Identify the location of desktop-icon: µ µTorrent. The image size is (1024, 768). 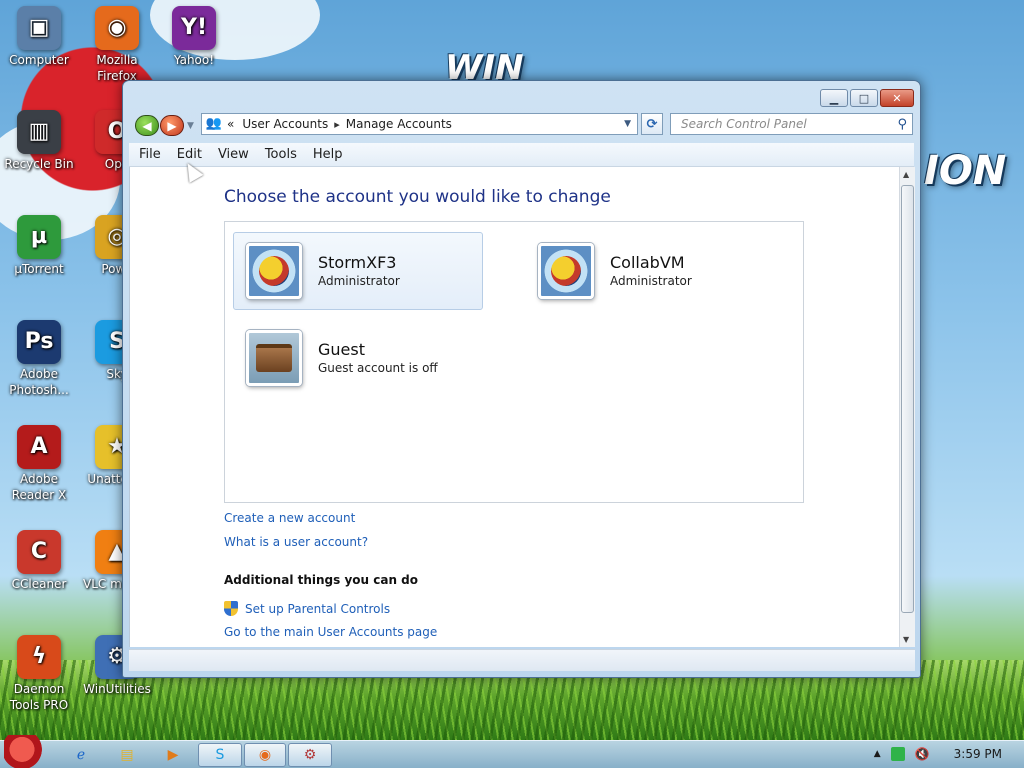
(39, 246).